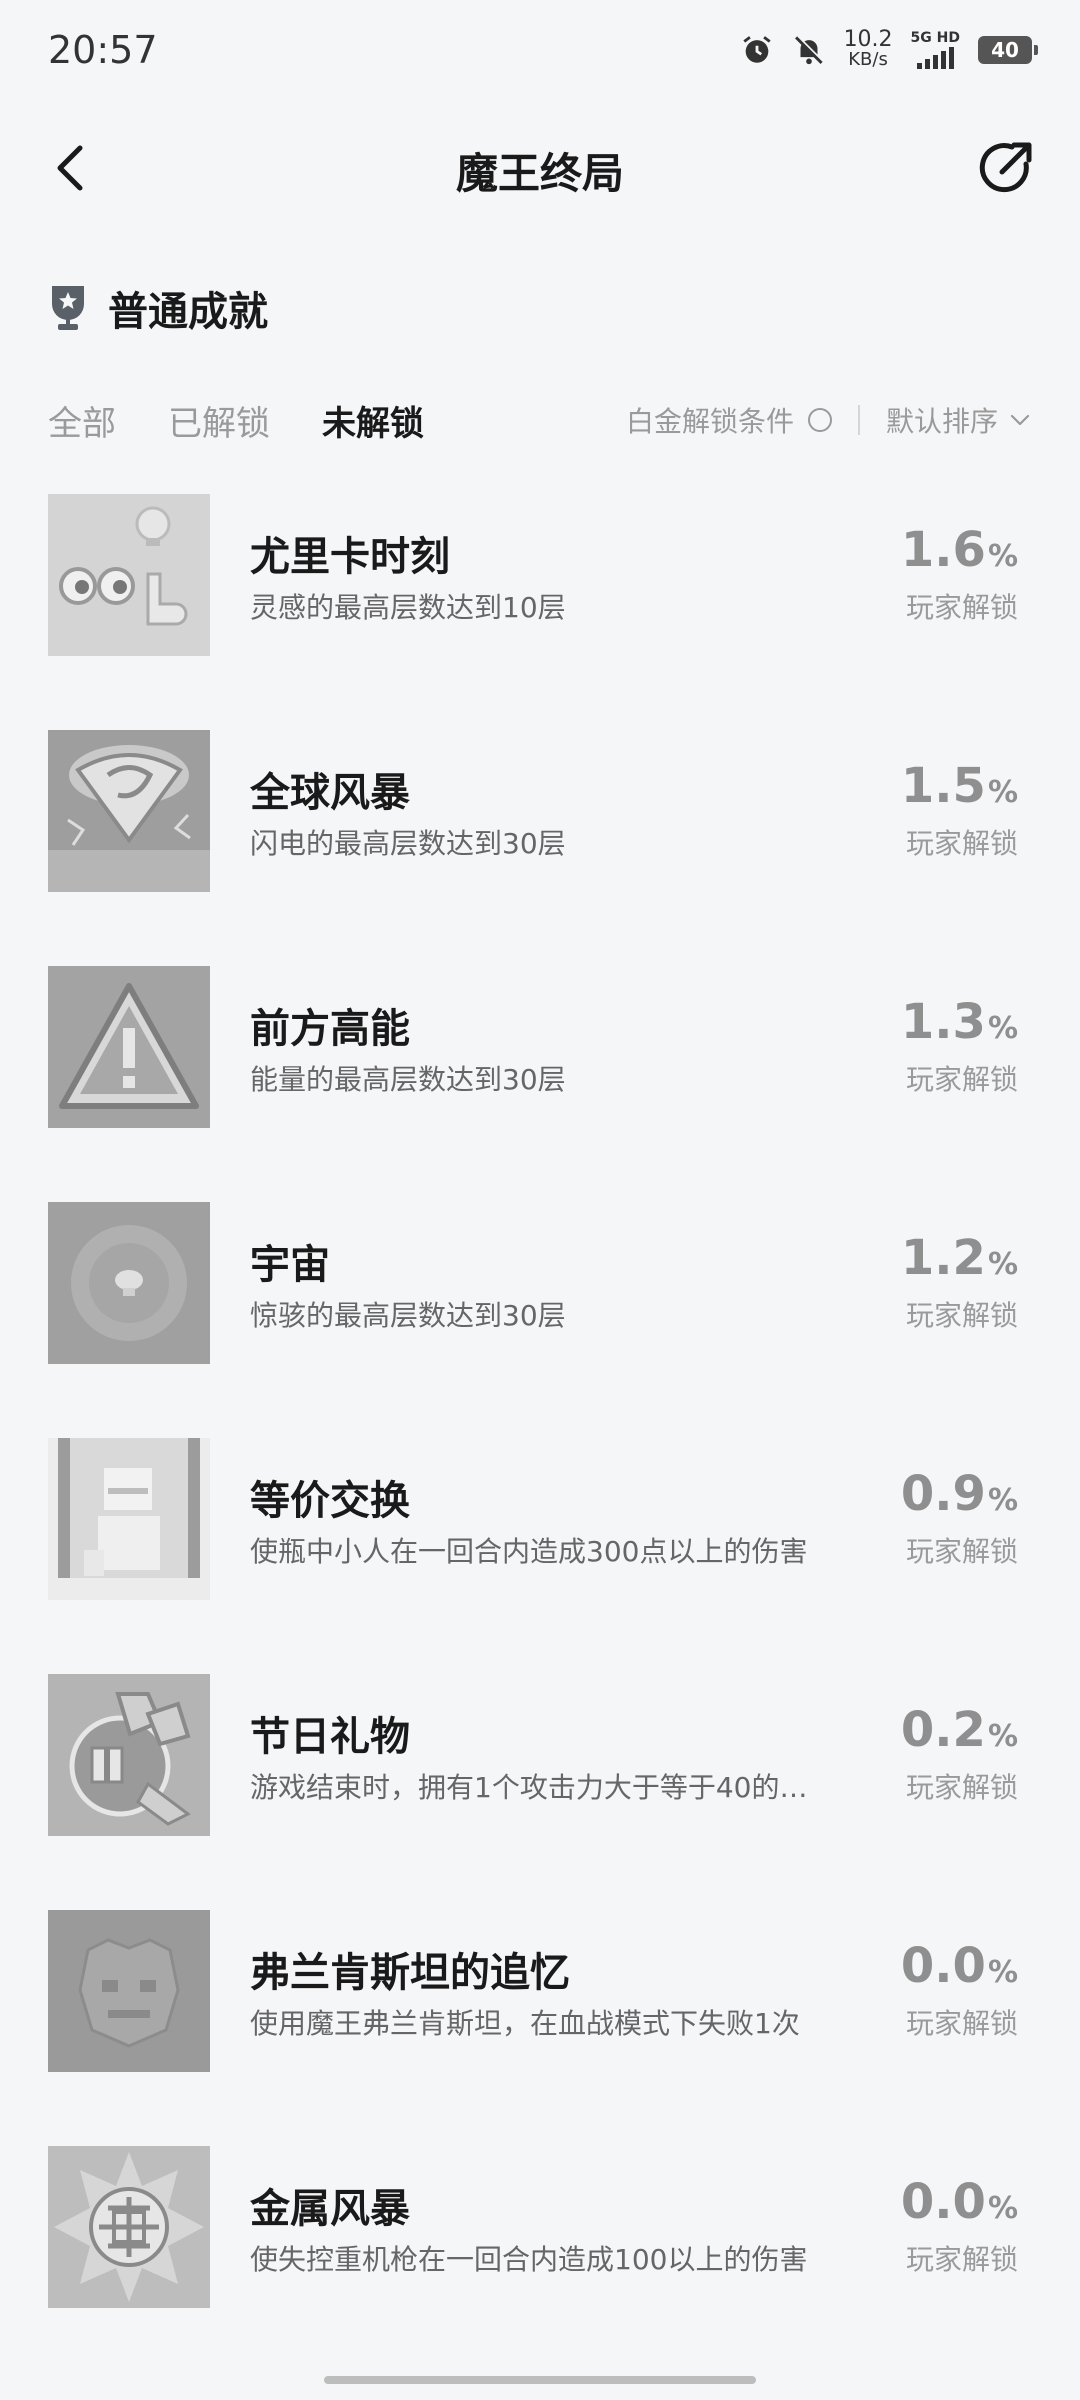 This screenshot has width=1080, height=2400. Describe the element at coordinates (103, 50) in the screenshot. I see `status-time: 20:57` at that location.